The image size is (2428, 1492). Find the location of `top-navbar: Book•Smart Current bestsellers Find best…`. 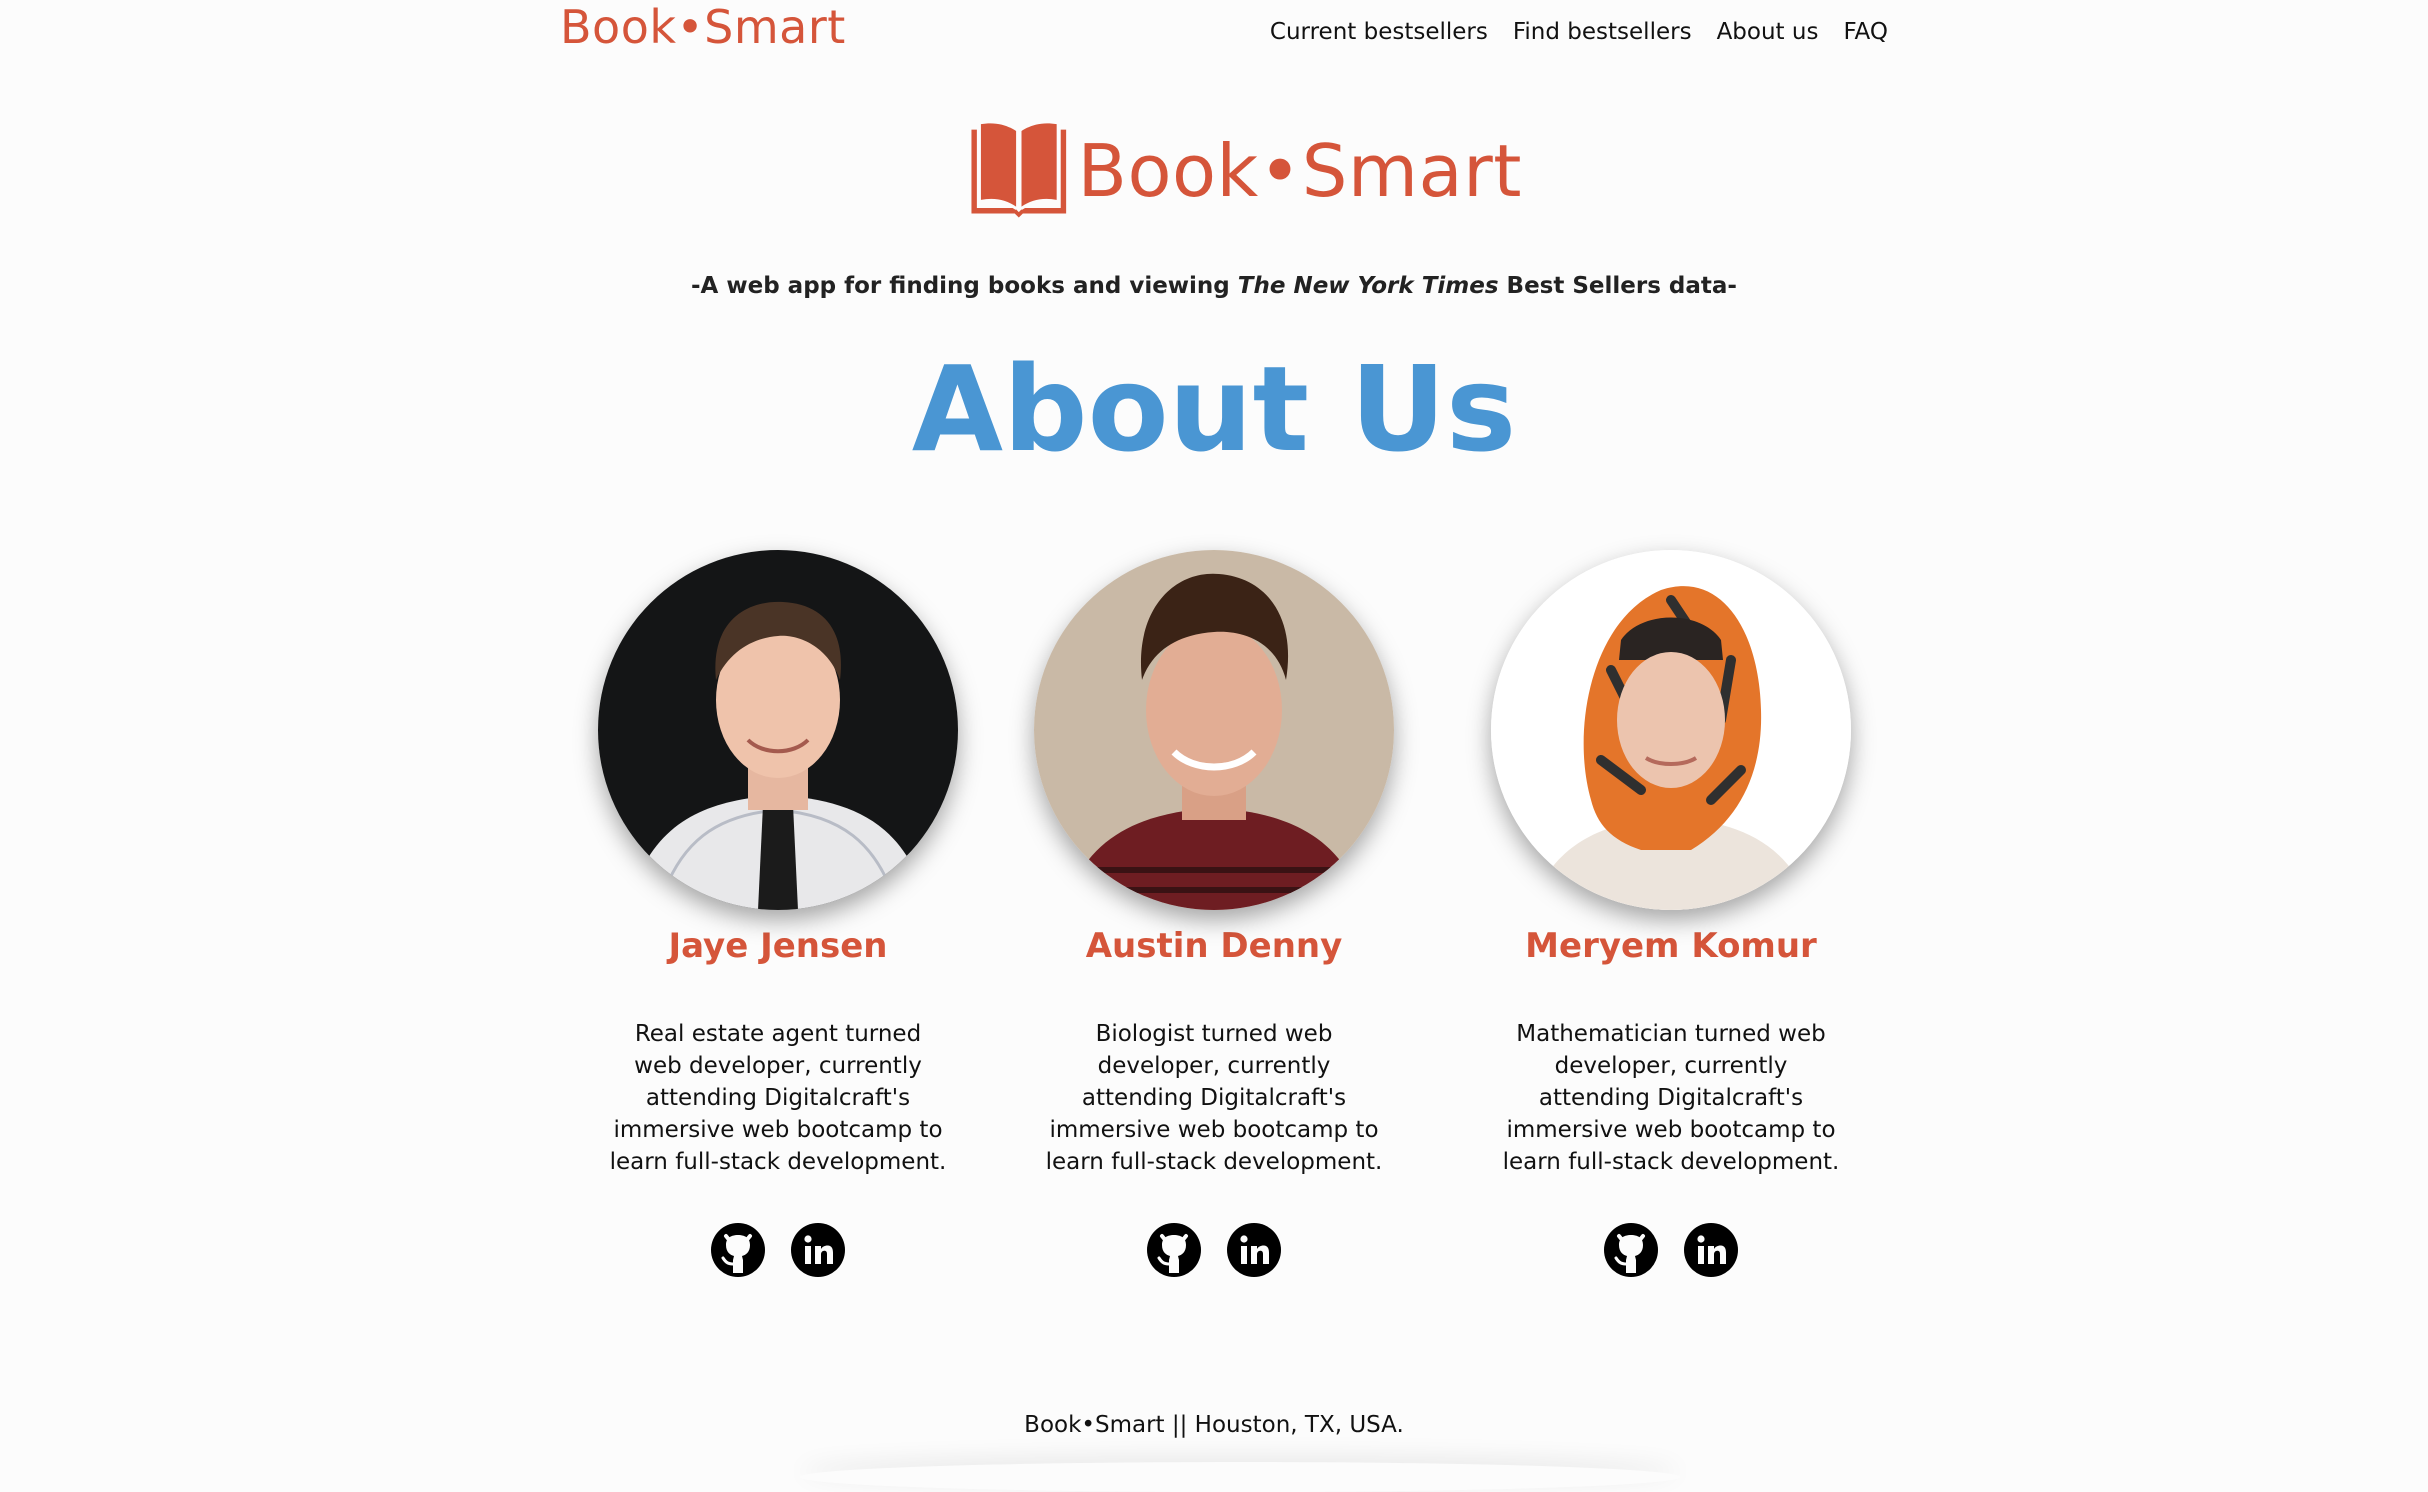

top-navbar: Book•Smart Current bestsellers Find best… is located at coordinates (1214, 33).